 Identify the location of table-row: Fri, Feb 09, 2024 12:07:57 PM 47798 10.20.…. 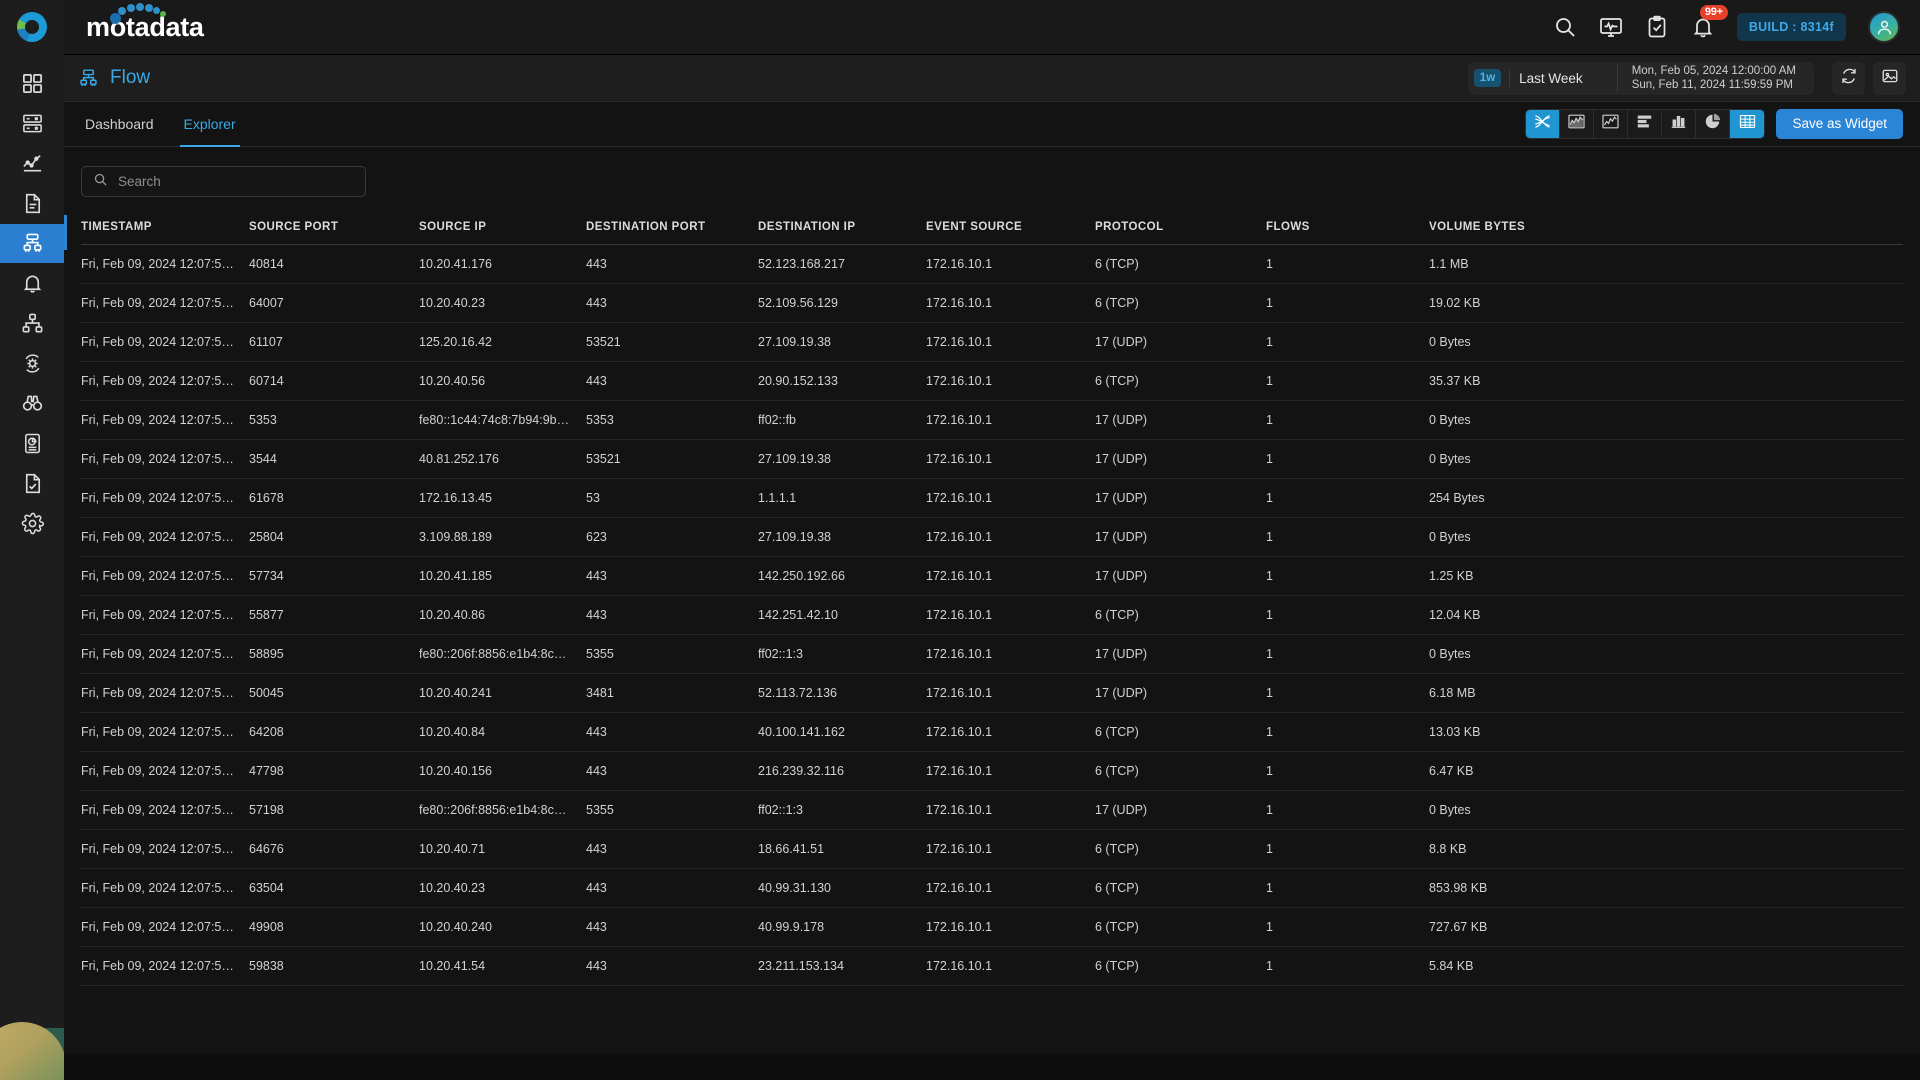
(992, 771).